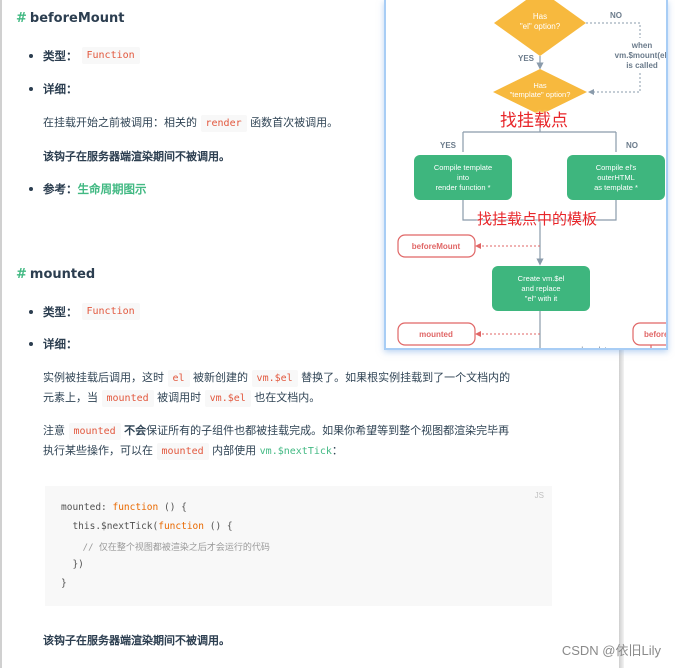  I want to click on nexttick-link: vm.$nextTick, so click(296, 451).